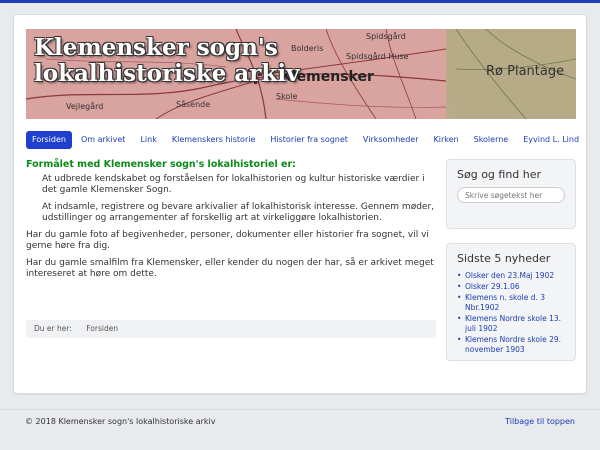 Image resolution: width=600 pixels, height=450 pixels. Describe the element at coordinates (169, 61) in the screenshot. I see `site-title: Klemensker sogn's lokalhistoriske arkiv` at that location.